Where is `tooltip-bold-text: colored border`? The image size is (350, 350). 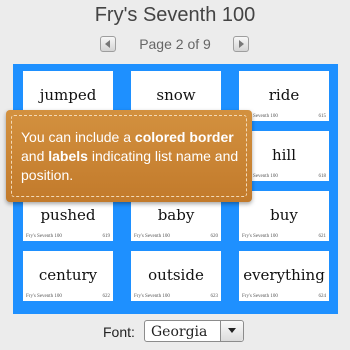
tooltip-bold-text: colored border is located at coordinates (184, 137).